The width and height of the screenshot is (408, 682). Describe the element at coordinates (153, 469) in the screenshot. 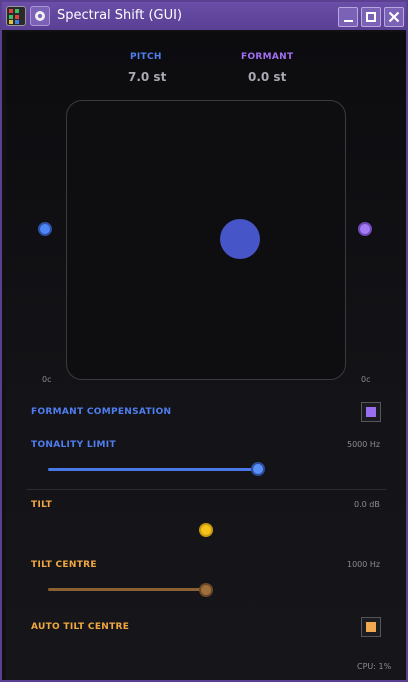

I see `tonality-limit-track` at that location.